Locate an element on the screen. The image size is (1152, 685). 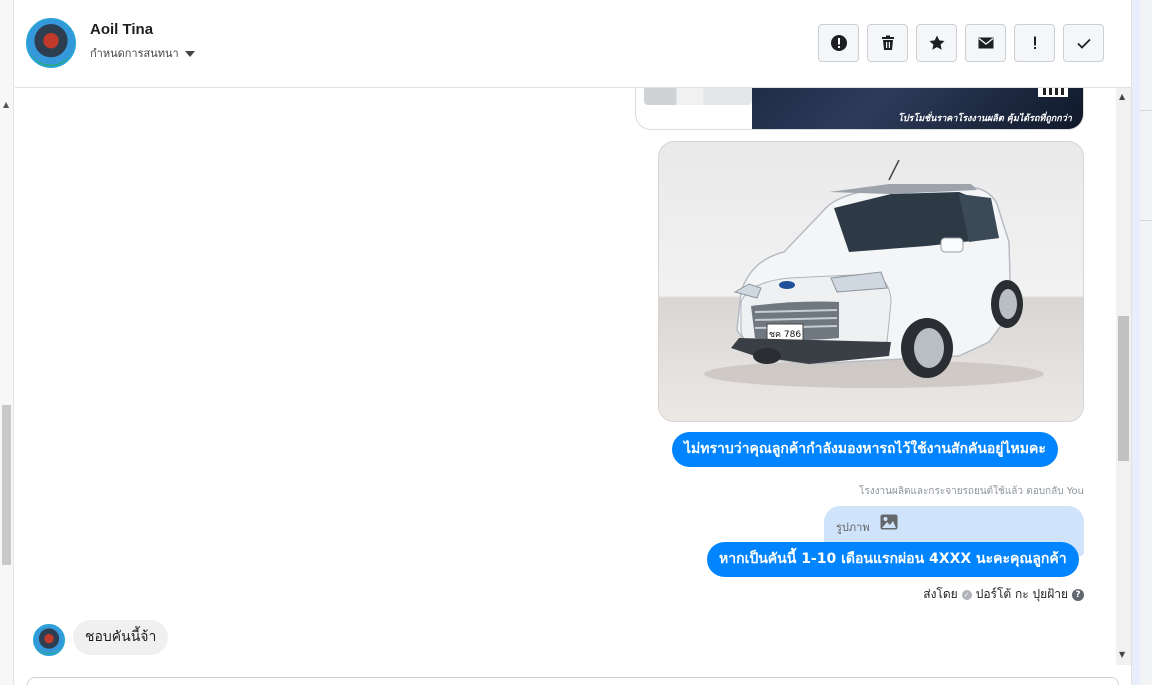
sent-by-name: ปอร์โต้ กะ ปุยฝ้าย is located at coordinates (1022, 594).